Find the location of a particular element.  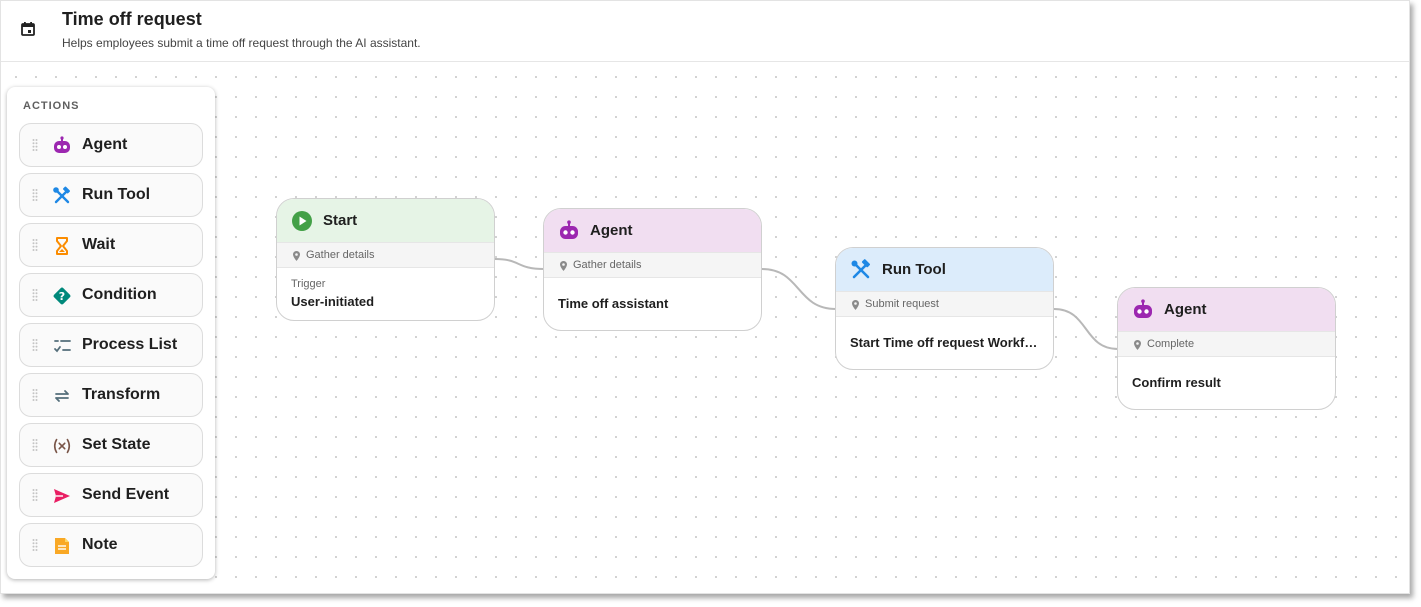

node-subtitle: Complete is located at coordinates (1171, 344).